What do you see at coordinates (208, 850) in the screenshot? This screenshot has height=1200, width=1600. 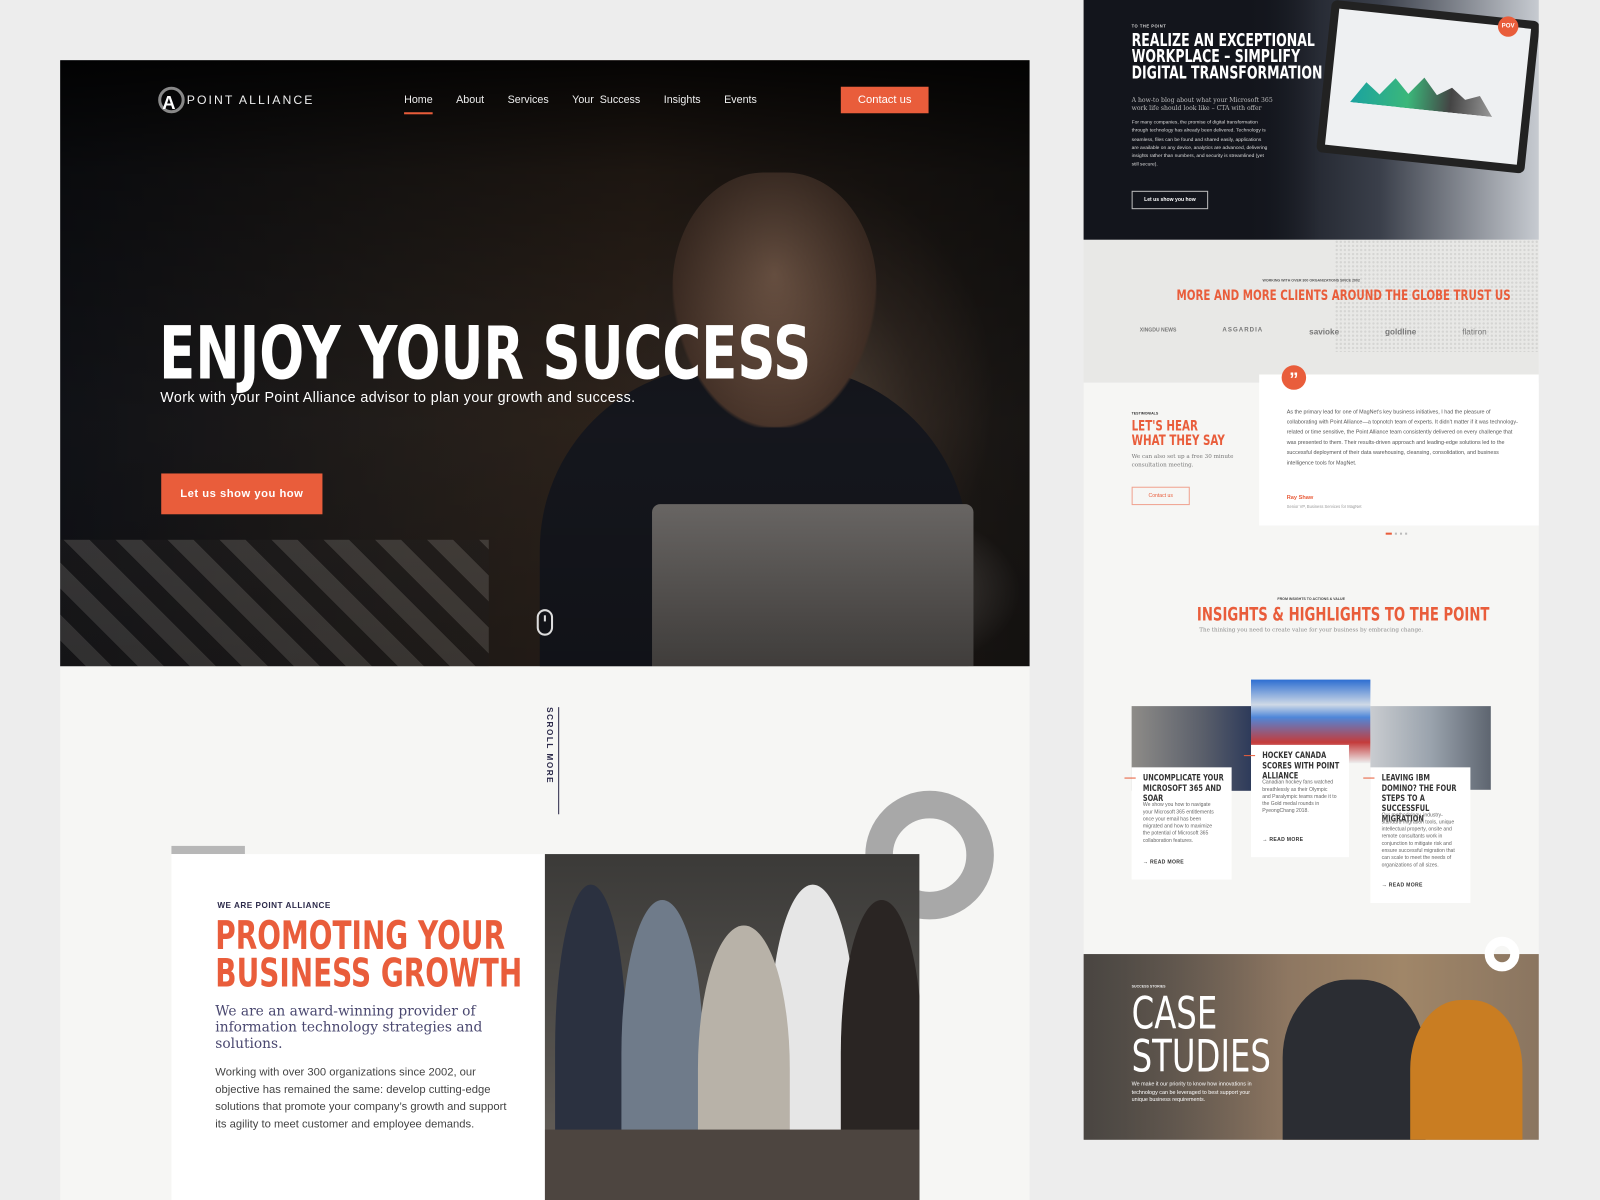 I see `decorative-bar` at bounding box center [208, 850].